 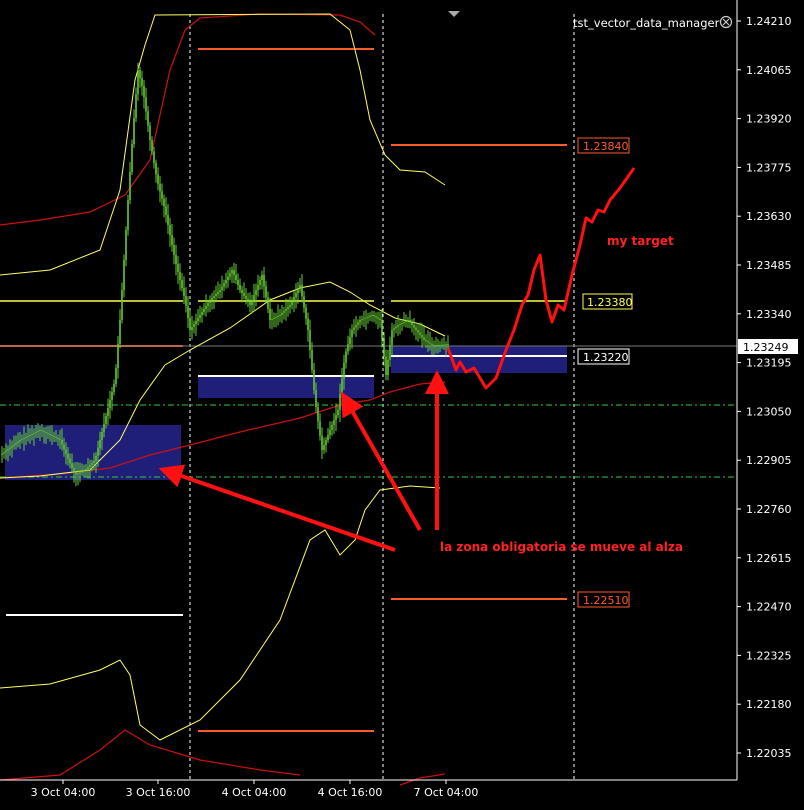 What do you see at coordinates (769, 216) in the screenshot?
I see `price-tick-label: 1.23630` at bounding box center [769, 216].